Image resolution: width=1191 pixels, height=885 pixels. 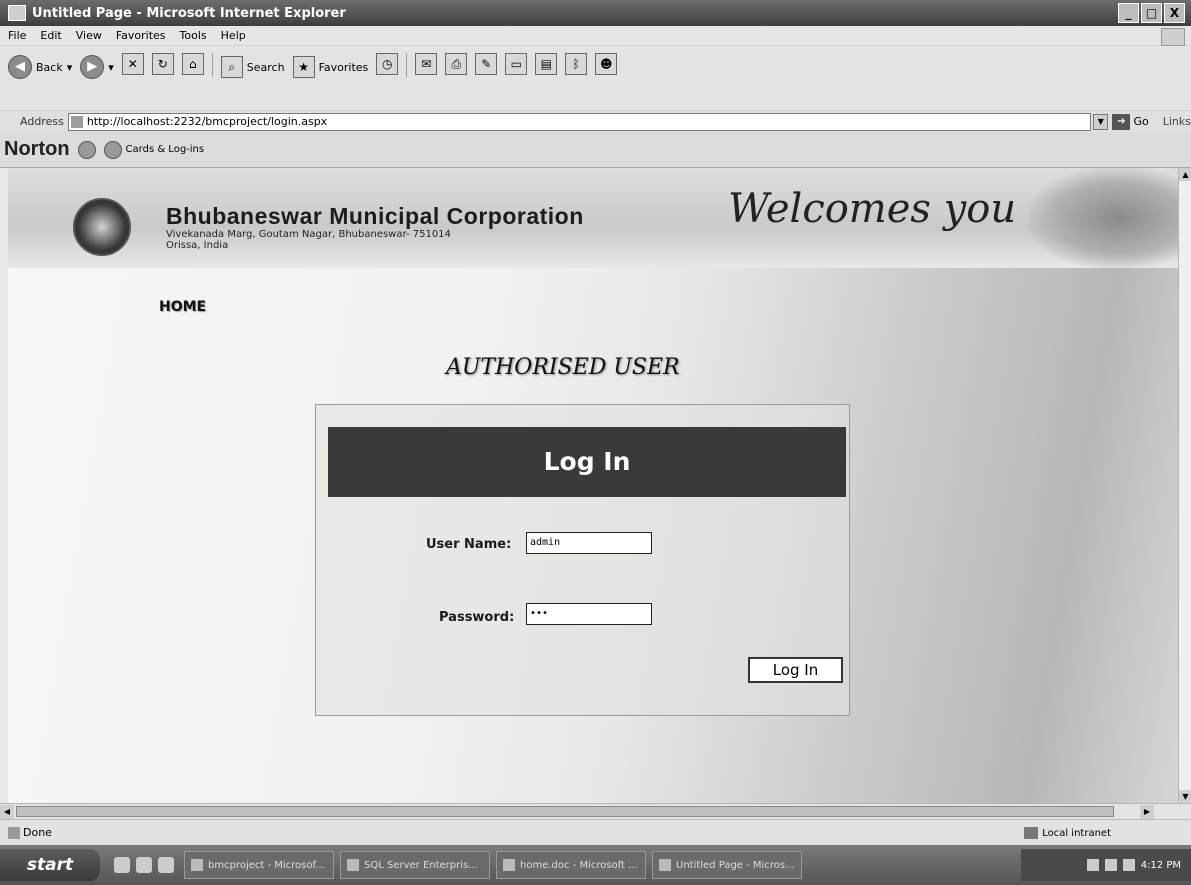 I want to click on sql-icon, so click(x=353, y=865).